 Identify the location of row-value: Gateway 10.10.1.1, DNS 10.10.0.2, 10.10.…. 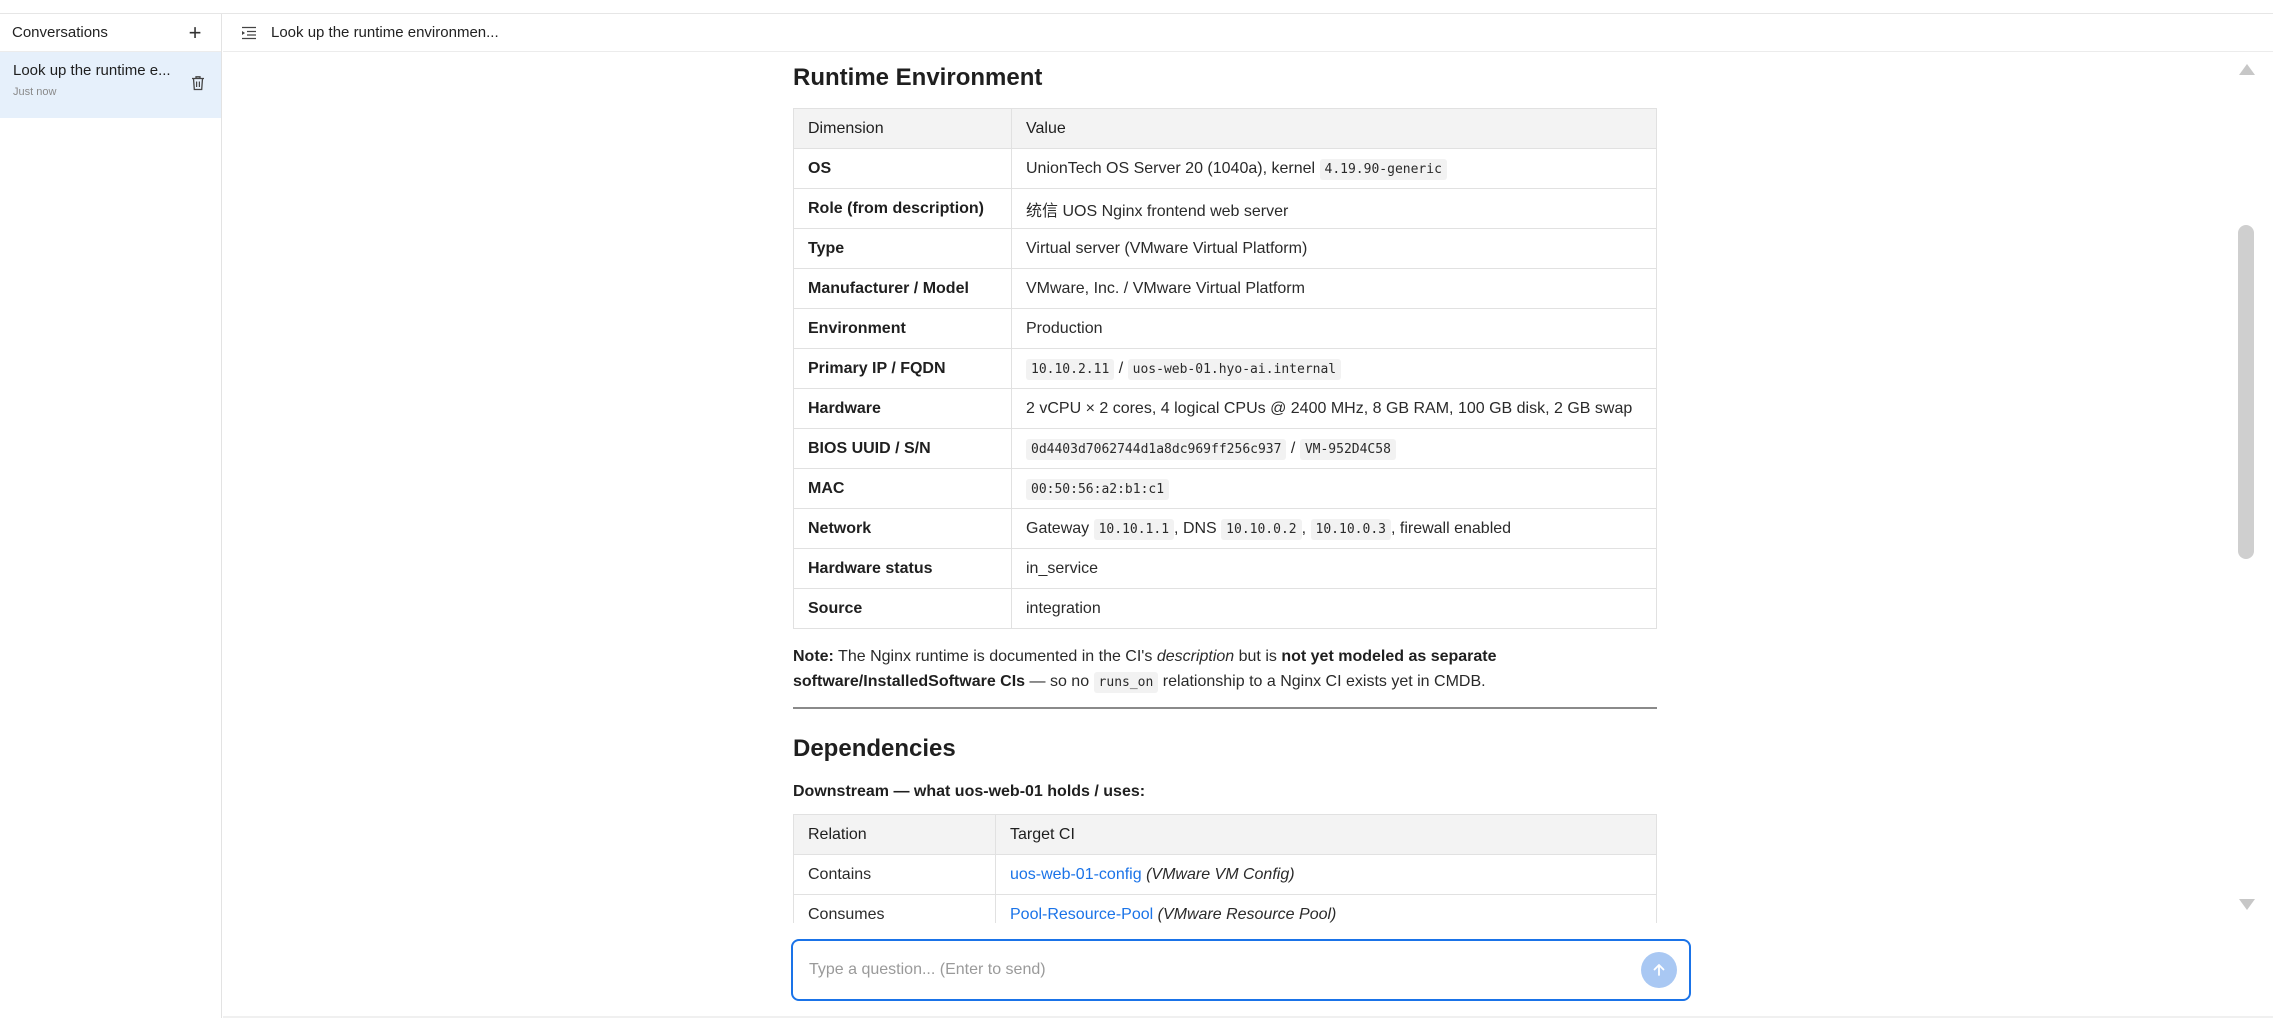
(1334, 528).